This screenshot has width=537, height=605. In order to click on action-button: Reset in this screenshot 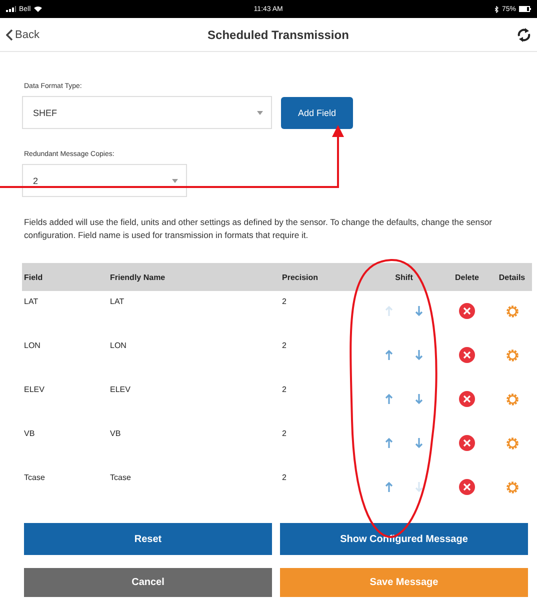, I will do `click(148, 539)`.